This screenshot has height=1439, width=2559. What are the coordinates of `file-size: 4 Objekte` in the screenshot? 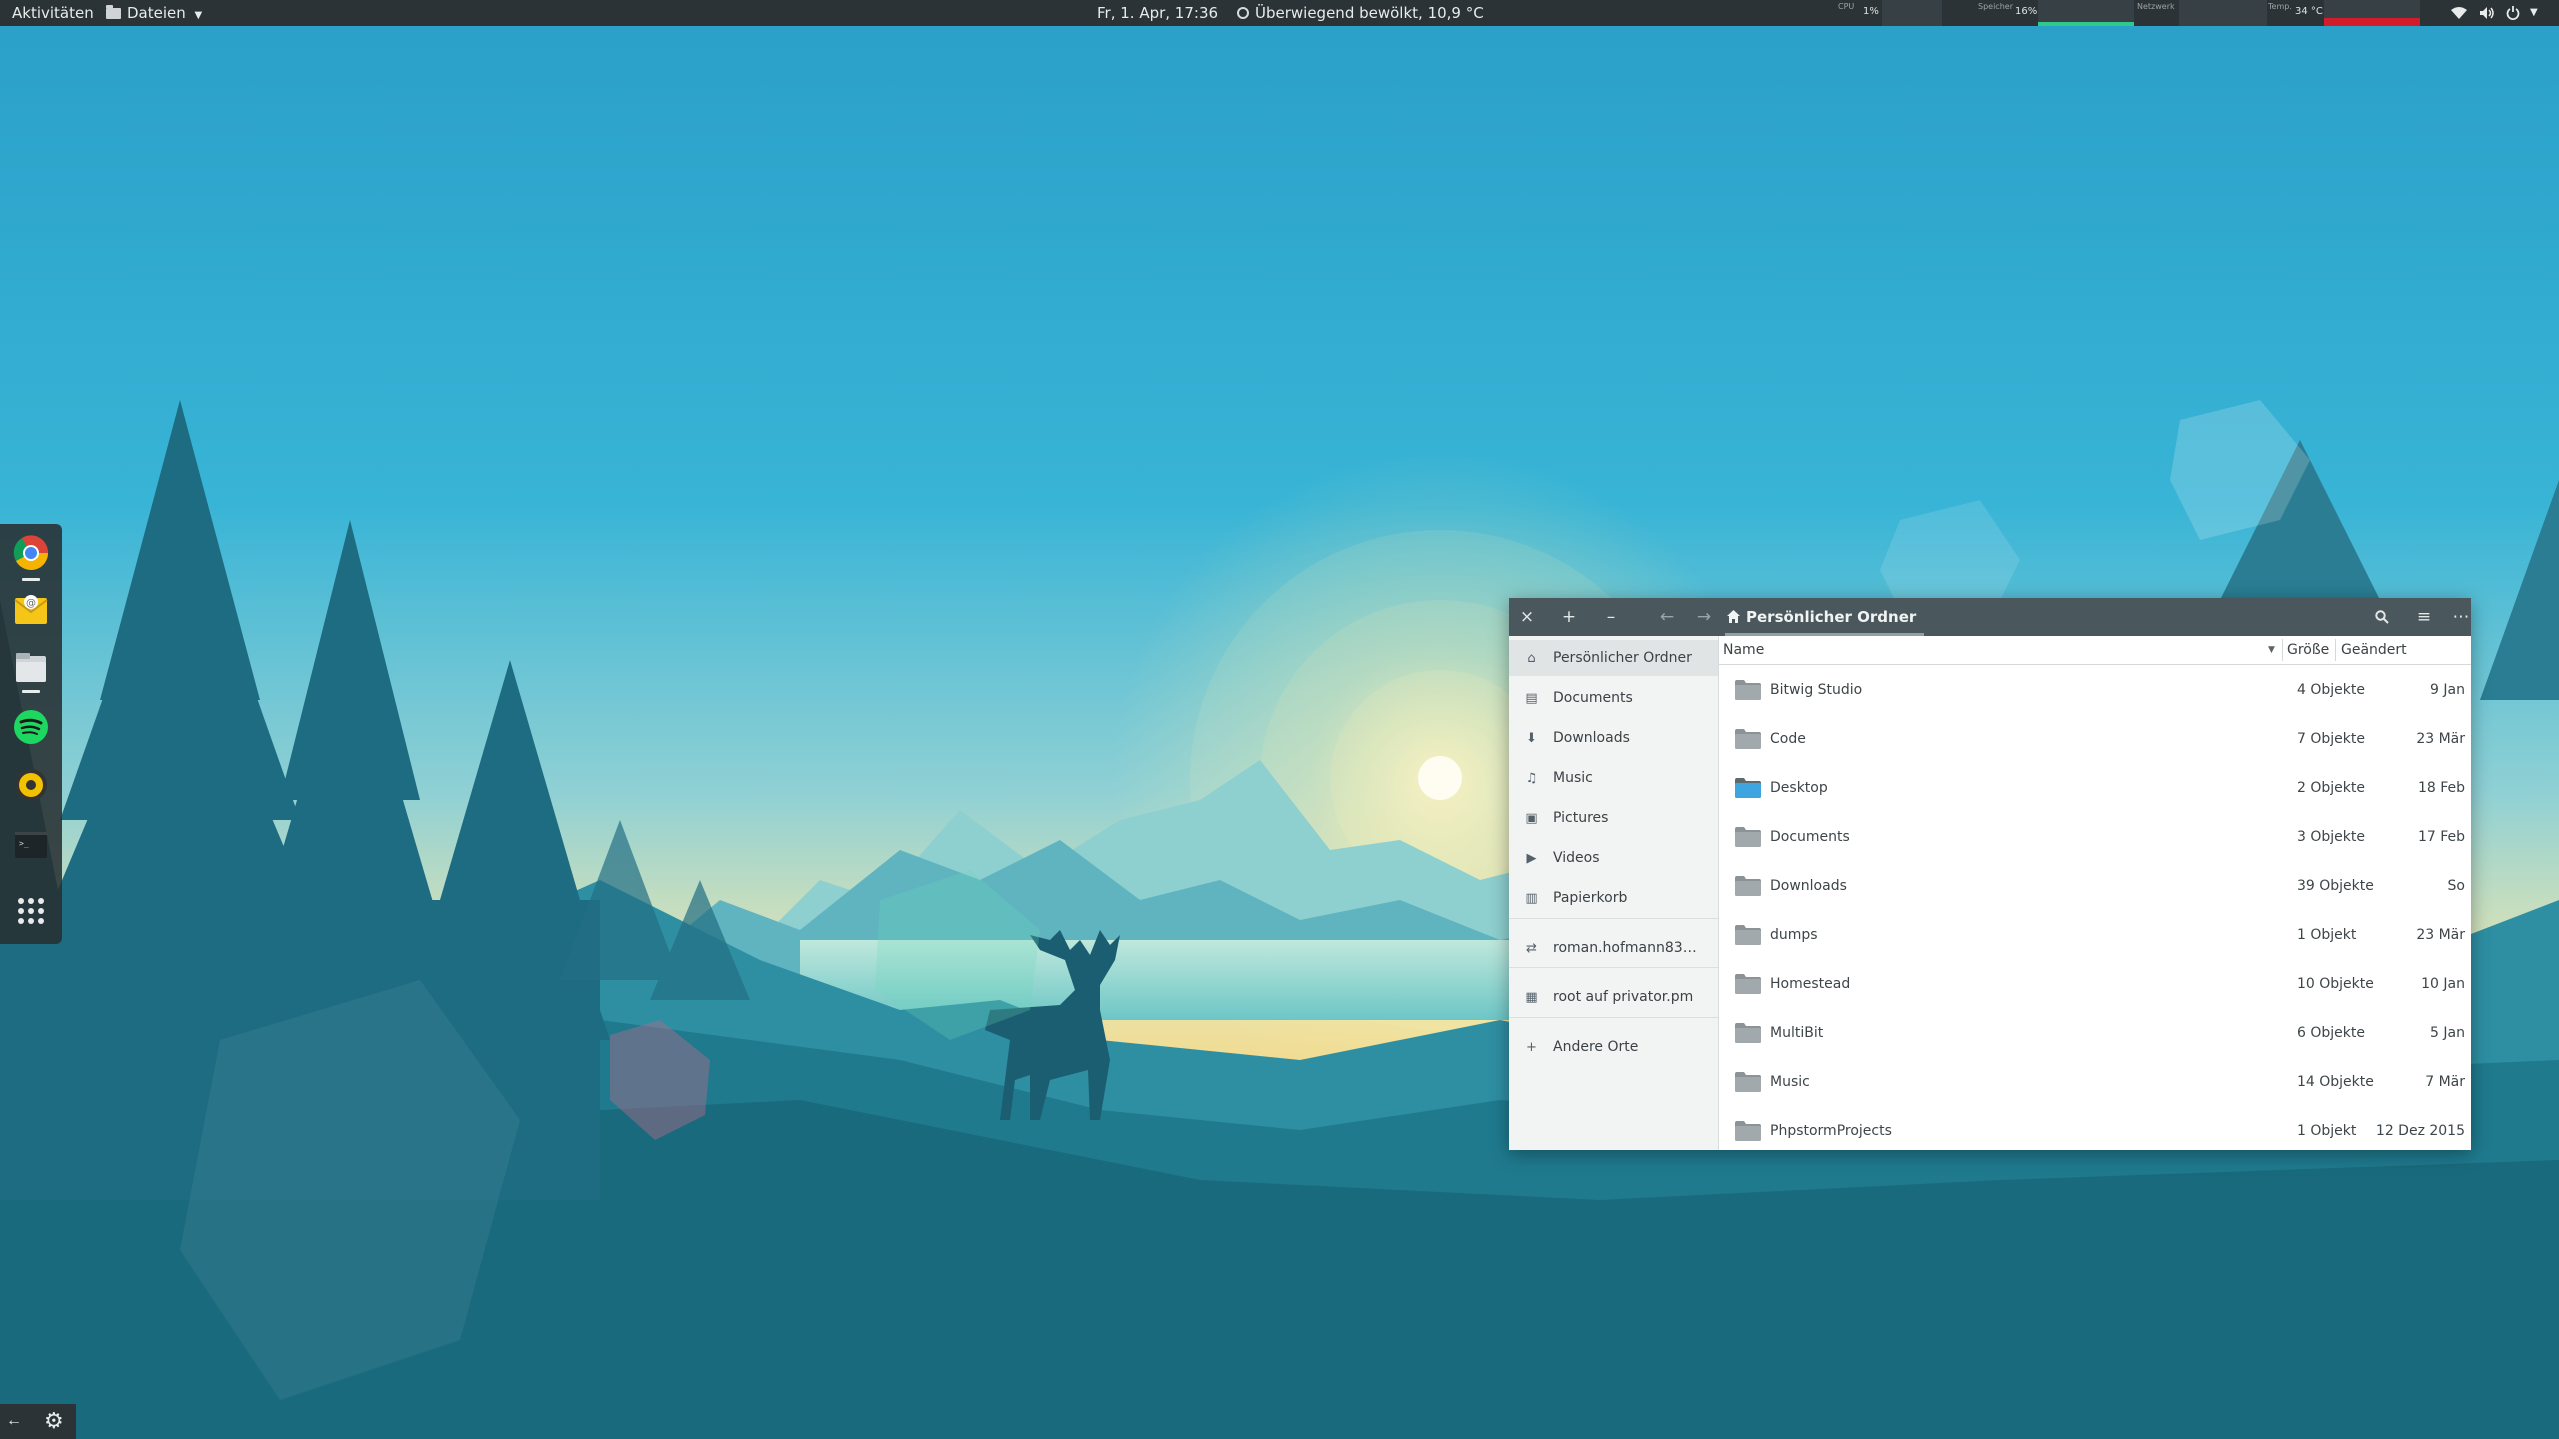 It's located at (2331, 690).